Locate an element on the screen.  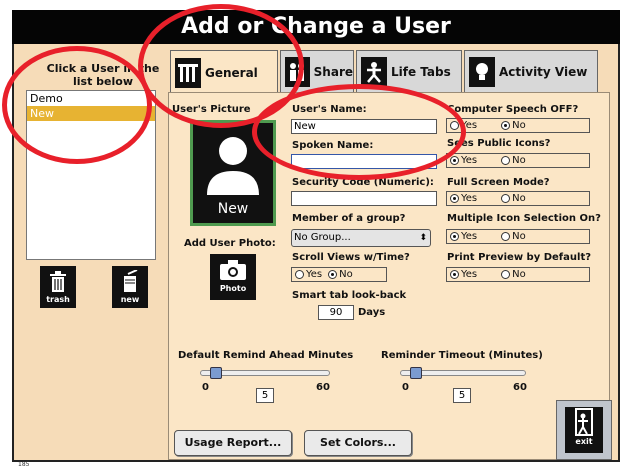
public-icons-yes: Yes is located at coordinates (463, 160).